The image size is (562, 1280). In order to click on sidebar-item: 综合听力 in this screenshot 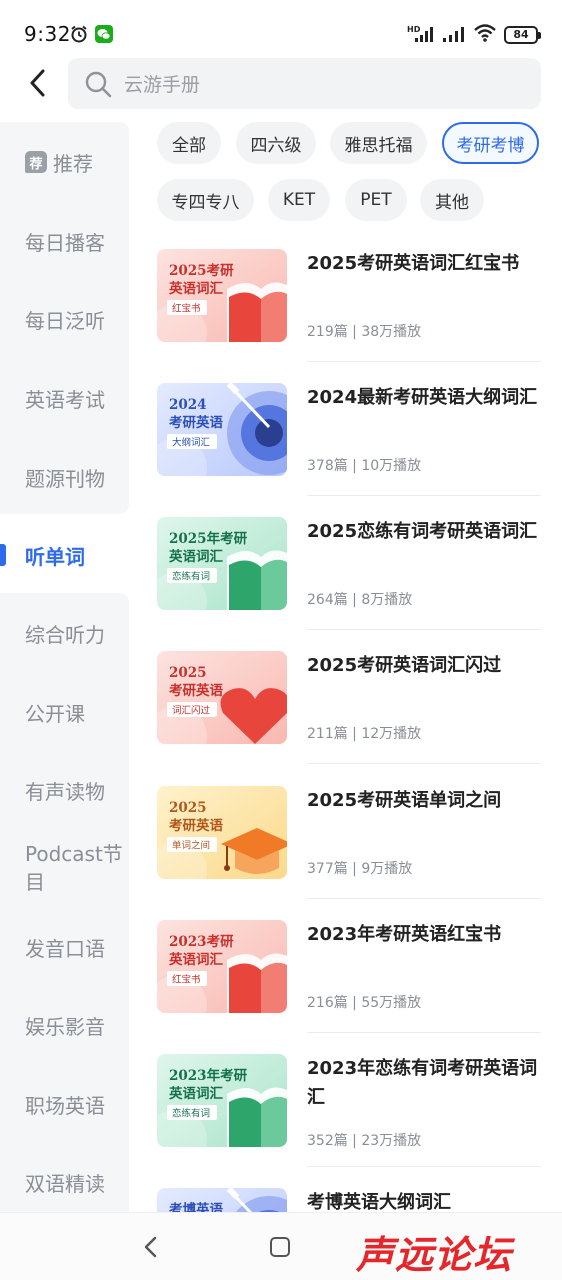, I will do `click(64, 633)`.